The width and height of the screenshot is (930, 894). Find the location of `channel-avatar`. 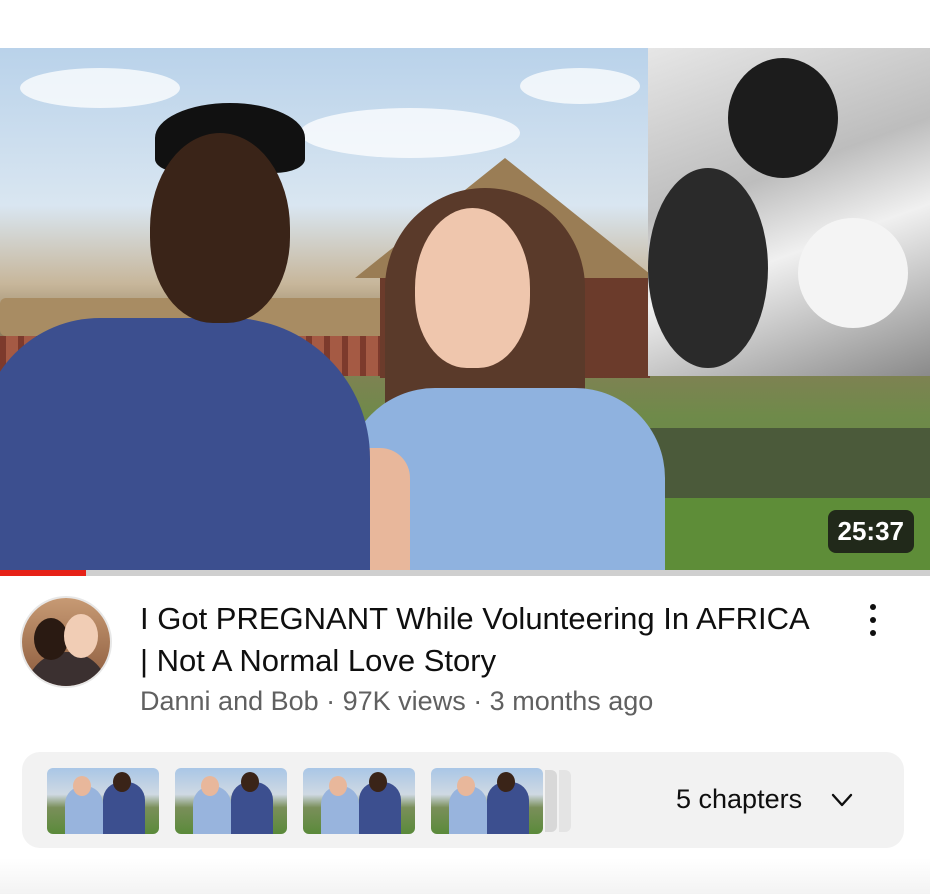

channel-avatar is located at coordinates (66, 642).